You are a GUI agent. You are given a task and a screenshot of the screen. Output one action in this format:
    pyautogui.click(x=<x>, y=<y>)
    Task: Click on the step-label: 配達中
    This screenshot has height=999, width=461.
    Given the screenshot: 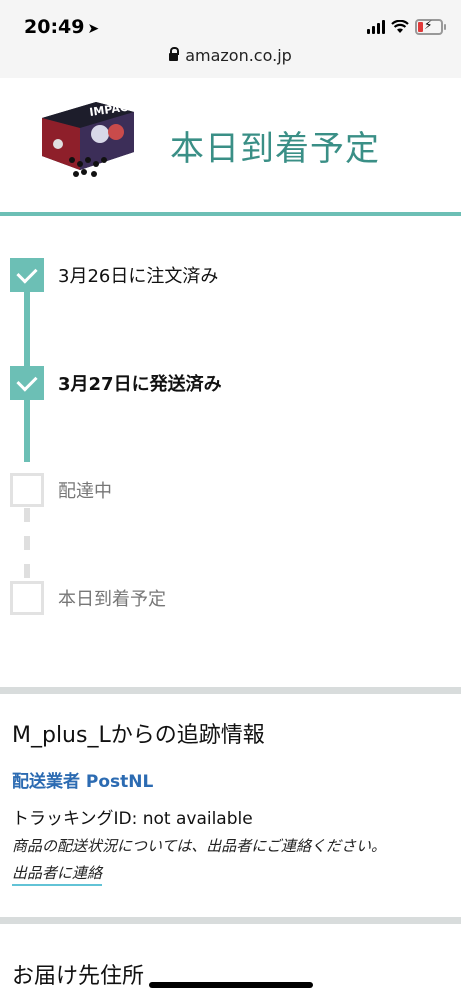 What is the action you would take?
    pyautogui.click(x=85, y=491)
    